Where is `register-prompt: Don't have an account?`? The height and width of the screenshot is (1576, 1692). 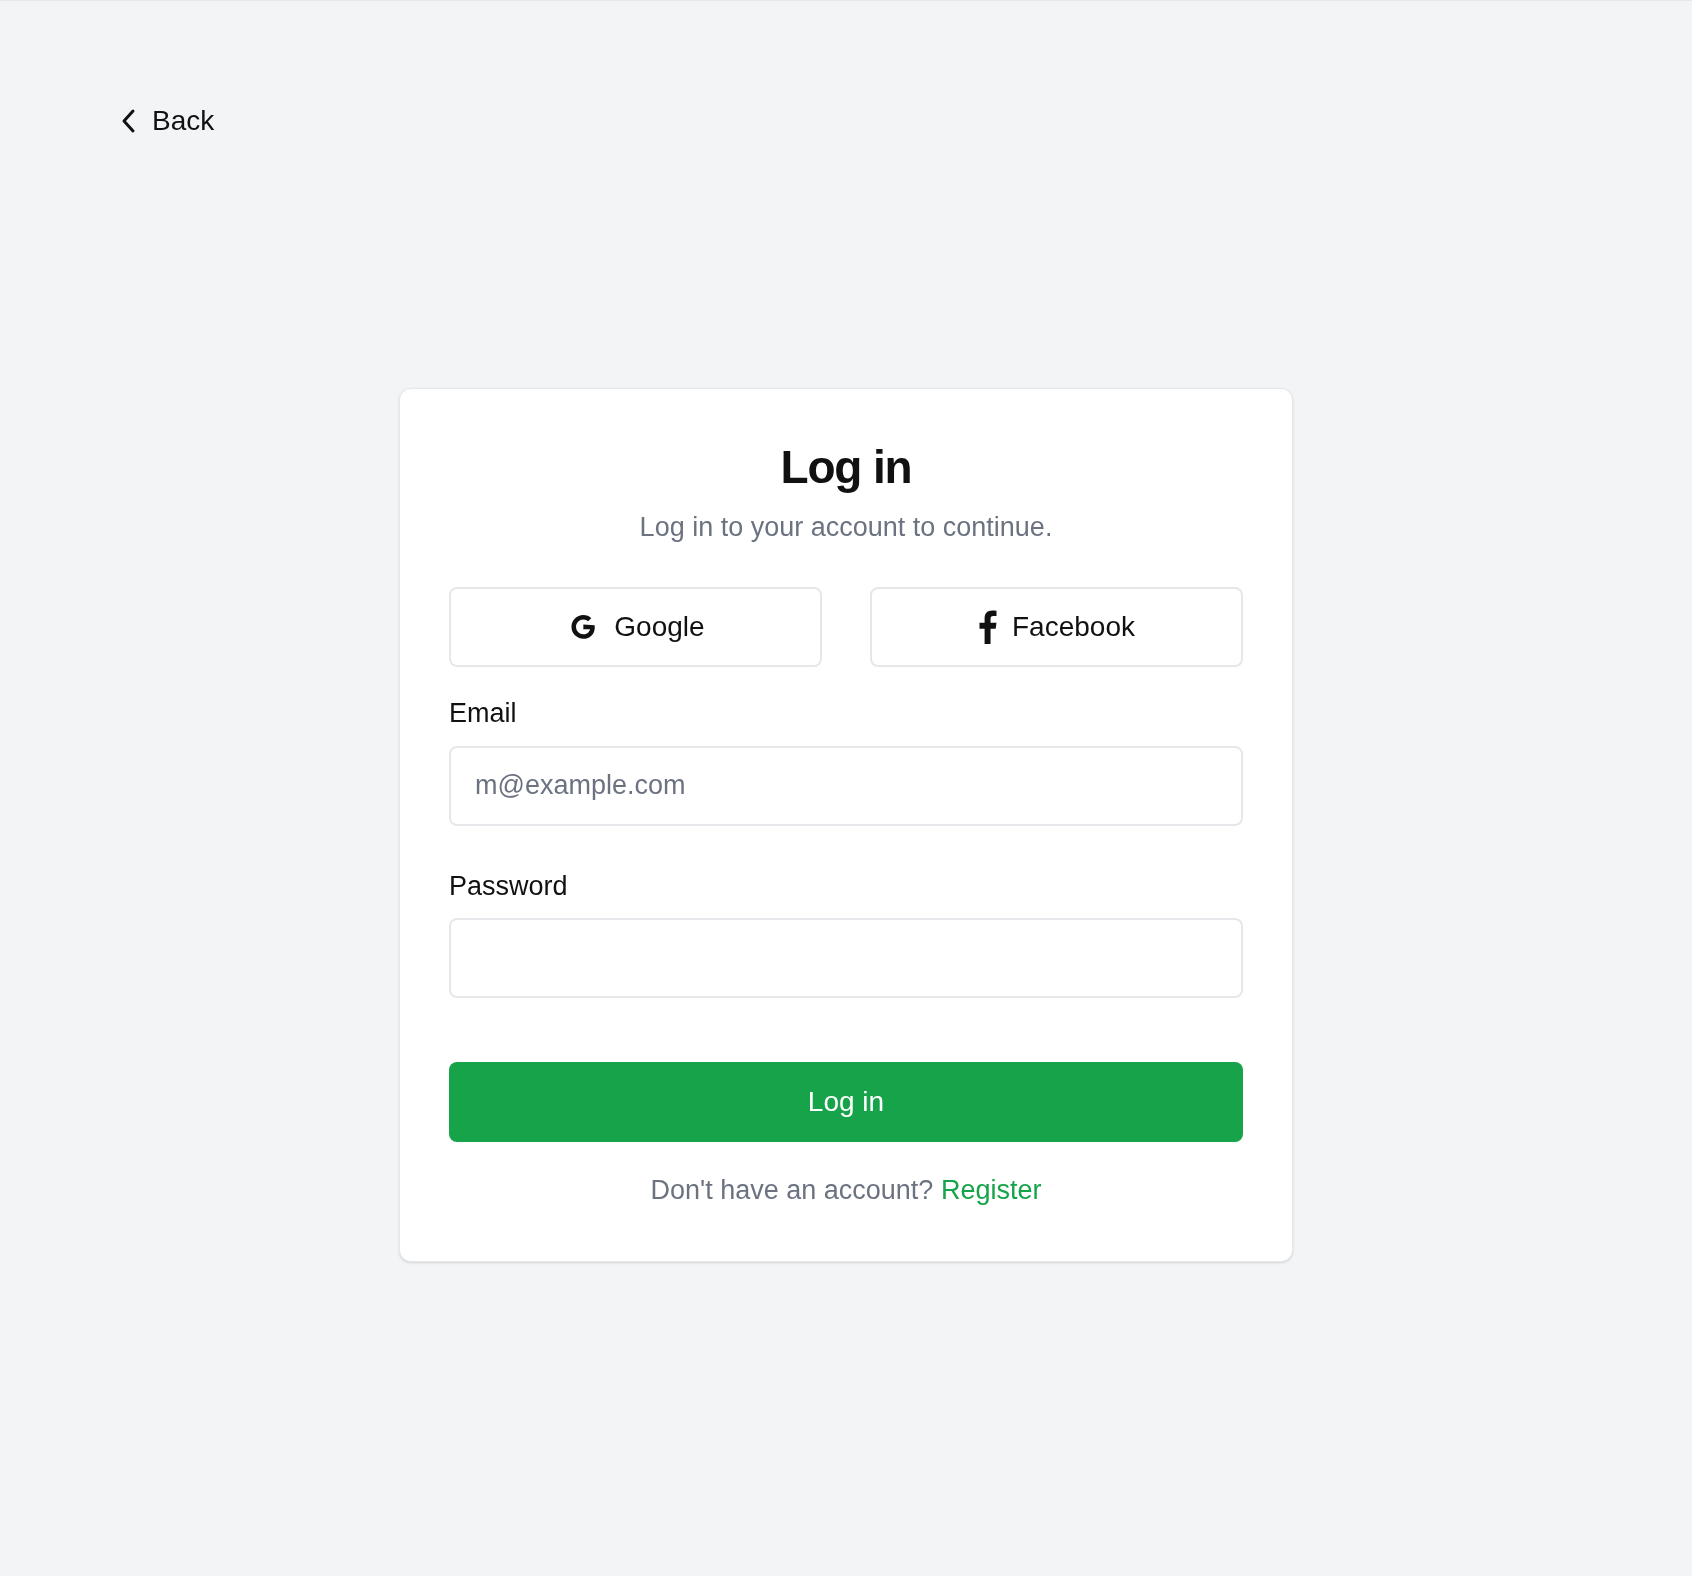
register-prompt: Don't have an account? is located at coordinates (792, 1190).